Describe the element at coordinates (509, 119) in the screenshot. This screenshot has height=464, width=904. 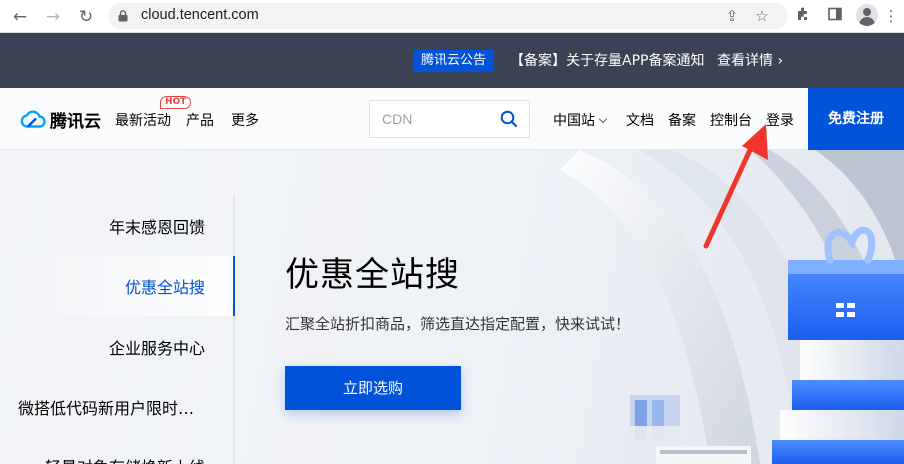
I see `search-icon` at that location.